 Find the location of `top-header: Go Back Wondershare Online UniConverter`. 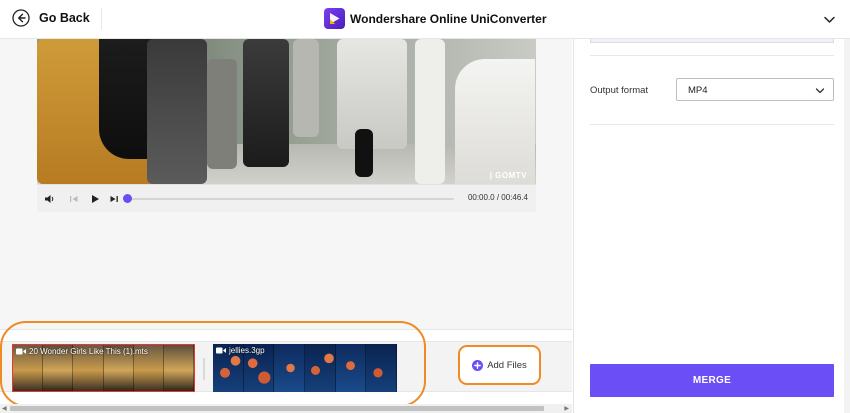

top-header: Go Back Wondershare Online UniConverter is located at coordinates (425, 19).